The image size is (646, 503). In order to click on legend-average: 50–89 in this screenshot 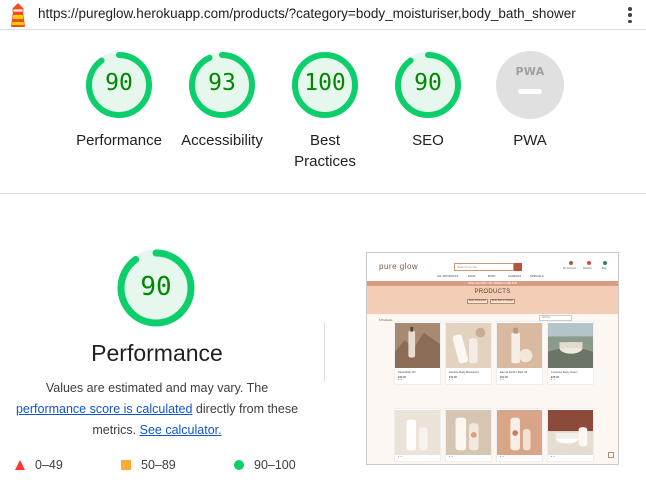, I will do `click(148, 465)`.